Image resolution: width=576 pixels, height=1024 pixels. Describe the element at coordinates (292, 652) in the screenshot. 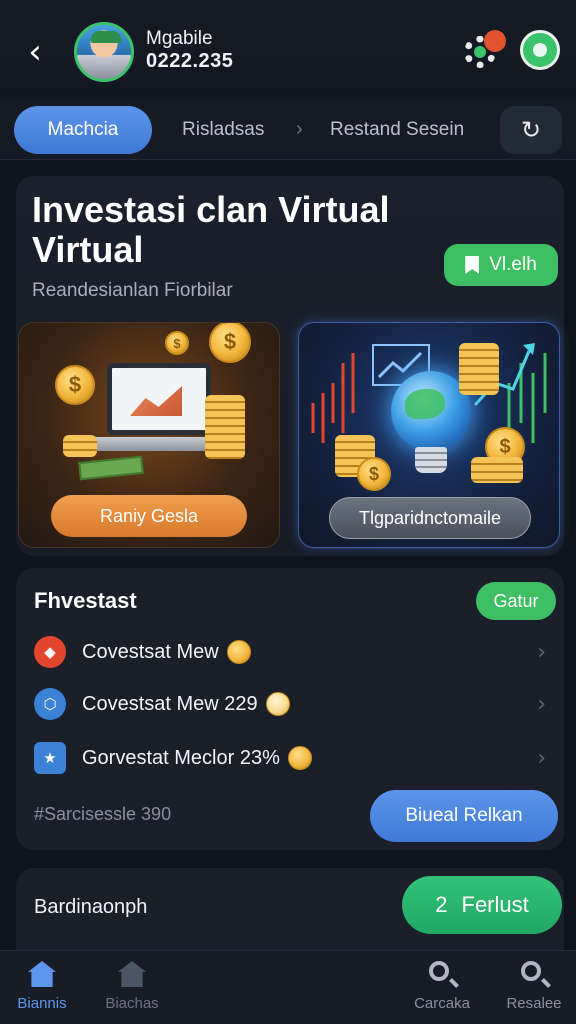

I see `list-item: ◆ Covestsat Mew ›` at that location.